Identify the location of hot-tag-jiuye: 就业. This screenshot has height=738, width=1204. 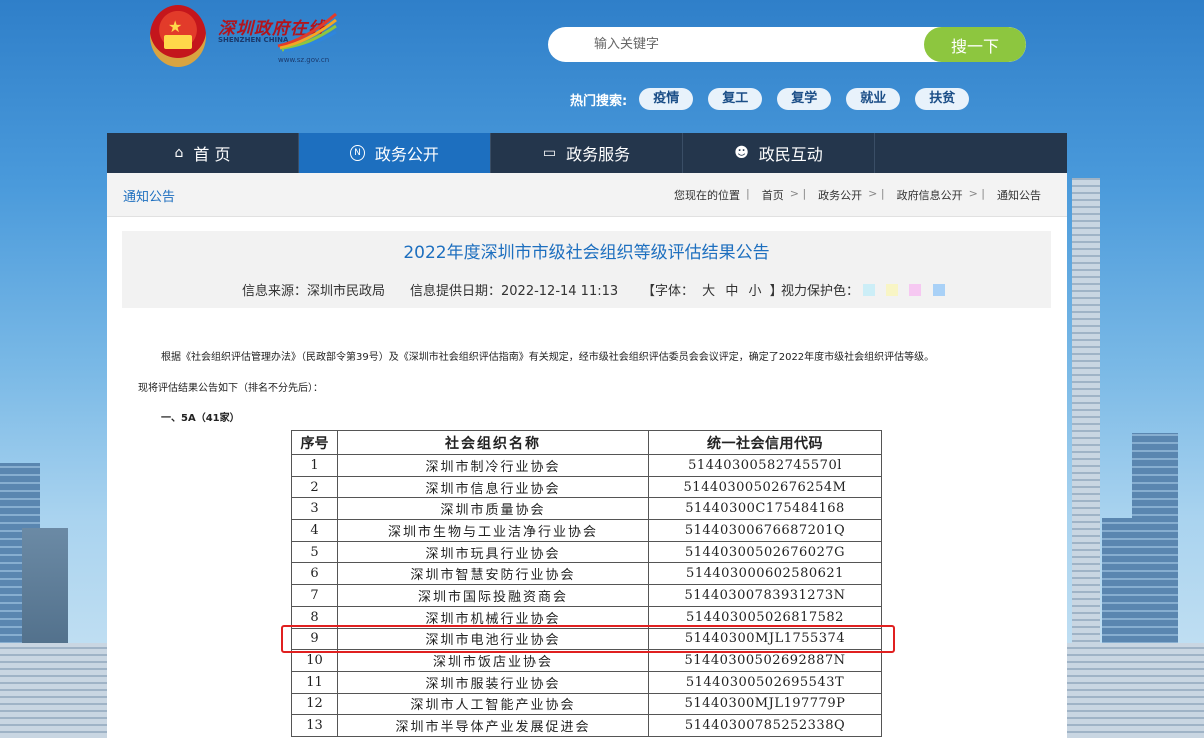
(873, 99).